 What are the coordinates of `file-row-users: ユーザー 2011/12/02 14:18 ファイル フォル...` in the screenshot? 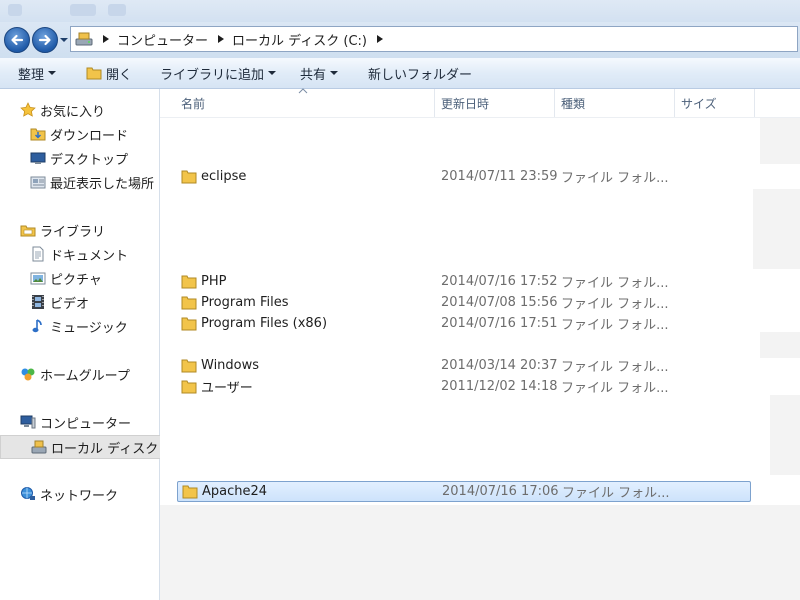 It's located at (464, 386).